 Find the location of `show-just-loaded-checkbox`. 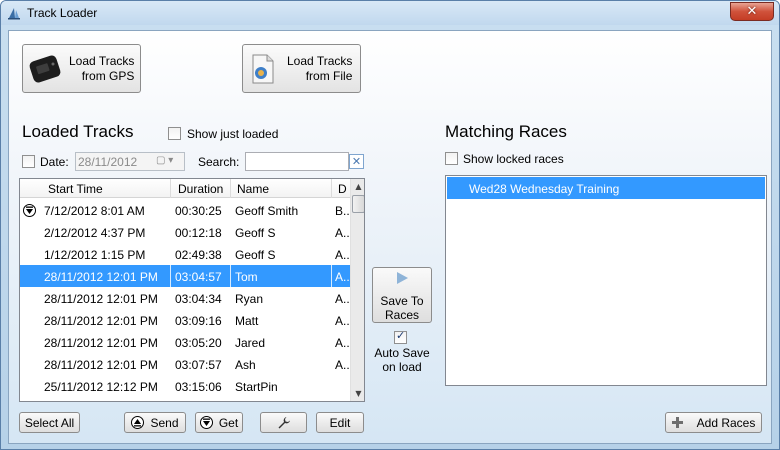

show-just-loaded-checkbox is located at coordinates (174, 133).